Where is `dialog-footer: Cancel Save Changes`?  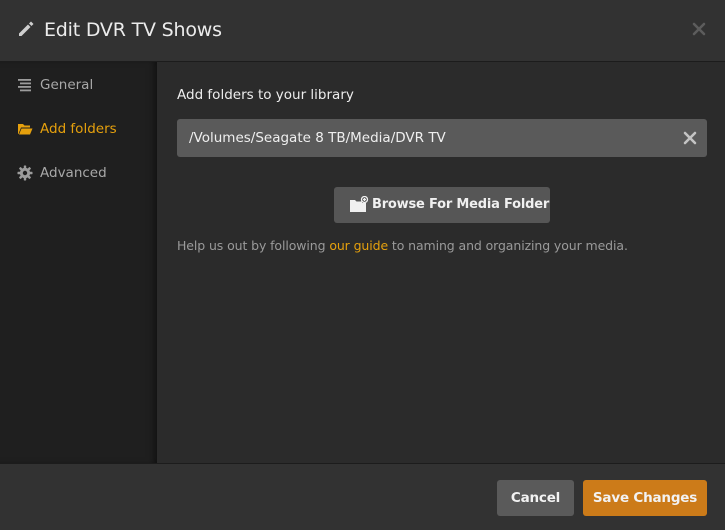
dialog-footer: Cancel Save Changes is located at coordinates (362, 496).